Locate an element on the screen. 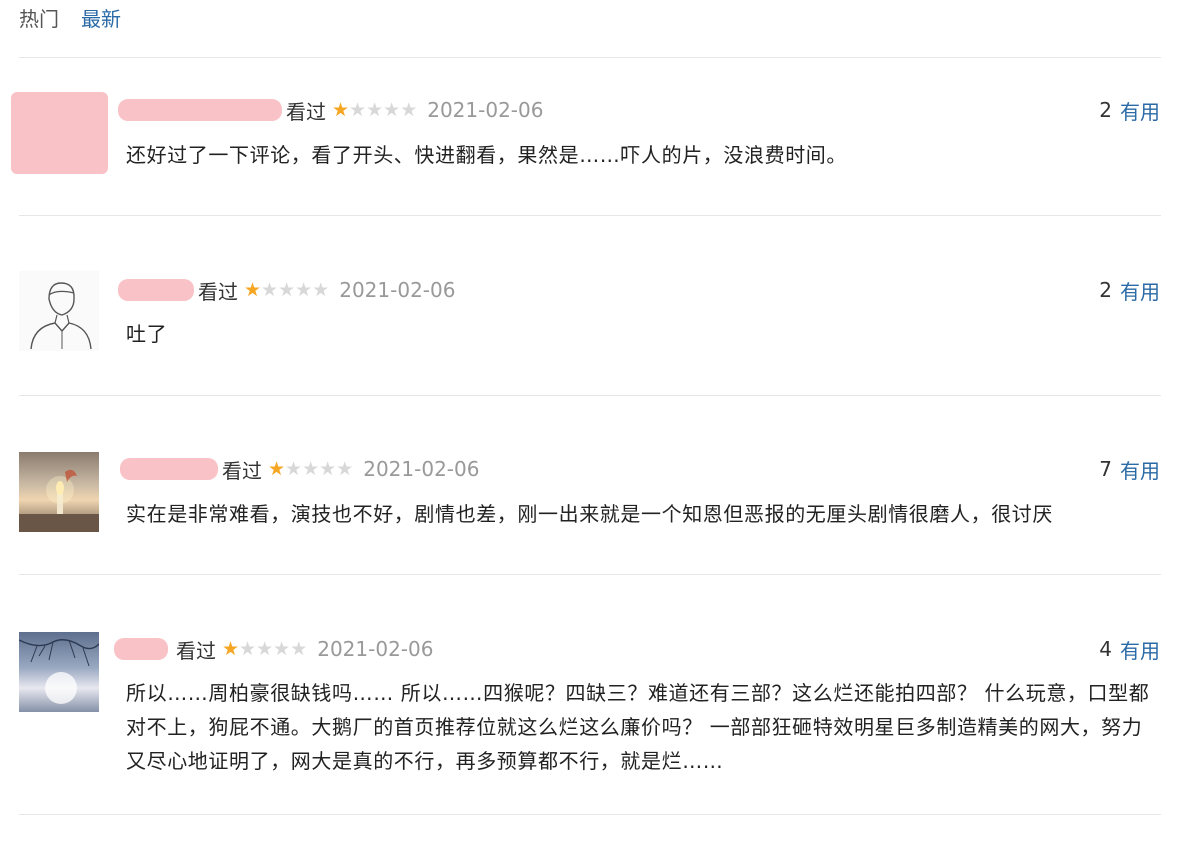 The width and height of the screenshot is (1200, 843). comment-text: 吐了 is located at coordinates (147, 334).